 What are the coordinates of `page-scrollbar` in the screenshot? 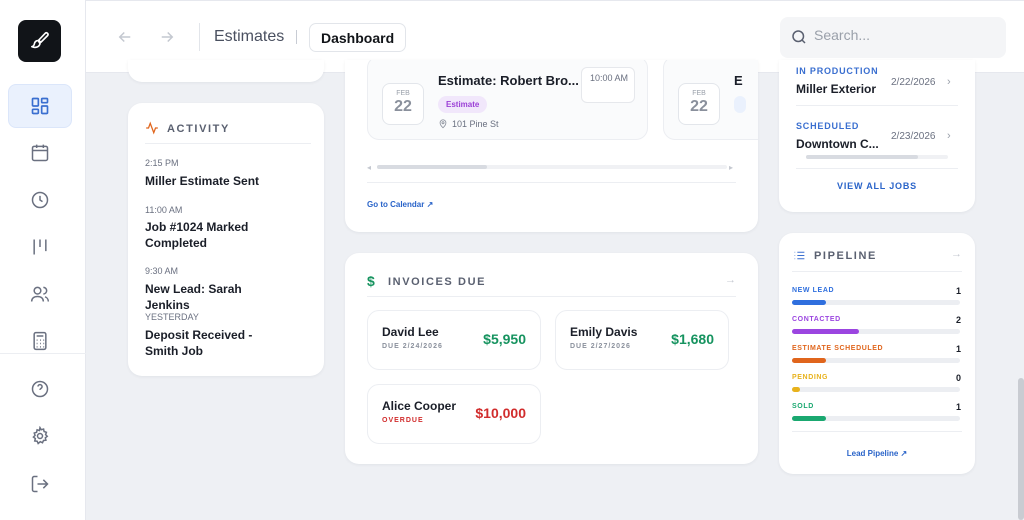 It's located at (1021, 449).